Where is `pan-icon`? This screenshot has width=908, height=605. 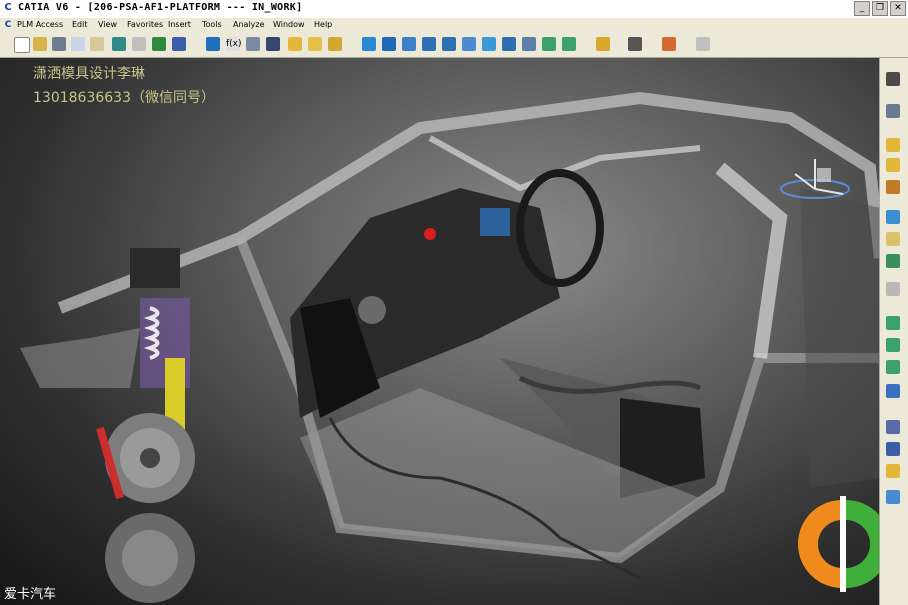
pan-icon is located at coordinates (389, 44).